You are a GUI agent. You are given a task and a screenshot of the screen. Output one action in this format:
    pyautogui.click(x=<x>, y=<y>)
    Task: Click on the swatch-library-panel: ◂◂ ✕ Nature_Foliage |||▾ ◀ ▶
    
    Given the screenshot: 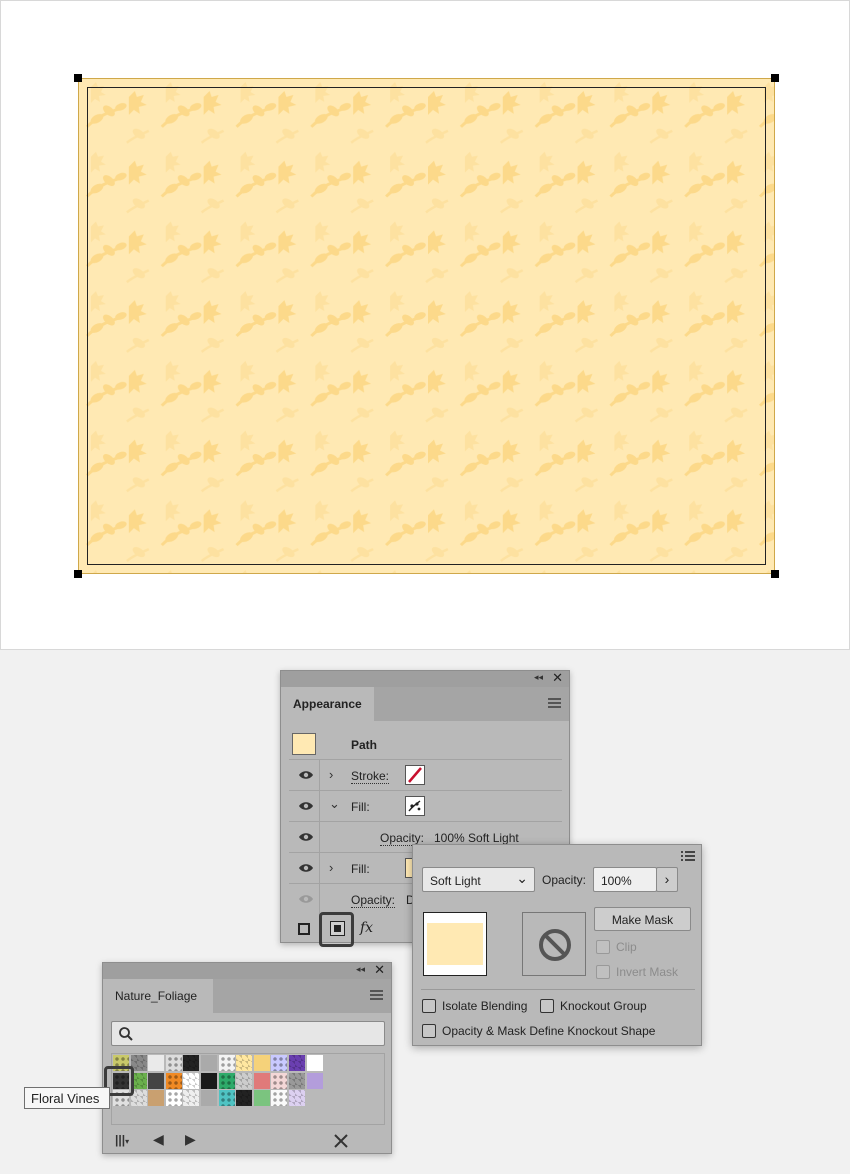 What is the action you would take?
    pyautogui.click(x=247, y=1058)
    